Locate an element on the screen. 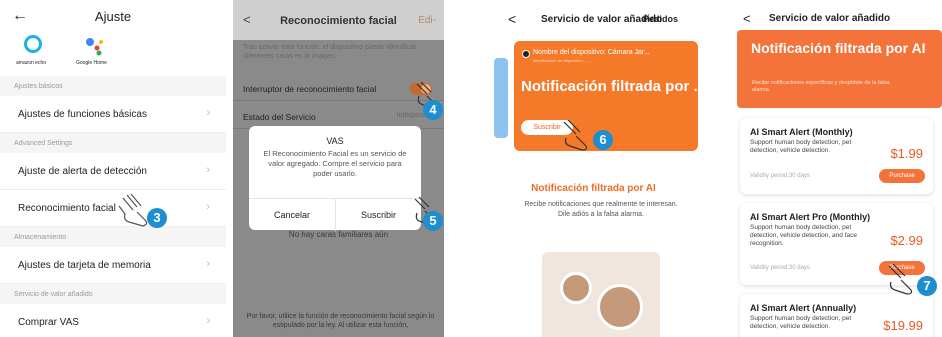 This screenshot has width=942, height=337. plan-price: $2.99 is located at coordinates (906, 240).